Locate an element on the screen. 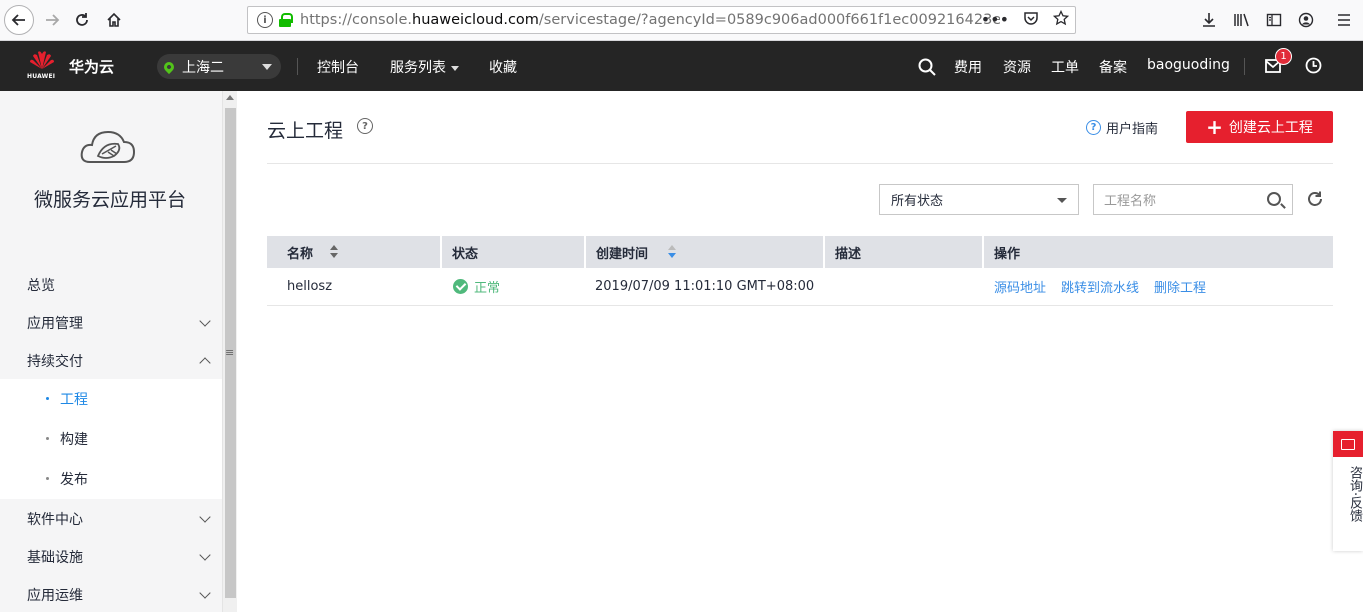  refresh-icon is located at coordinates (1315, 199).